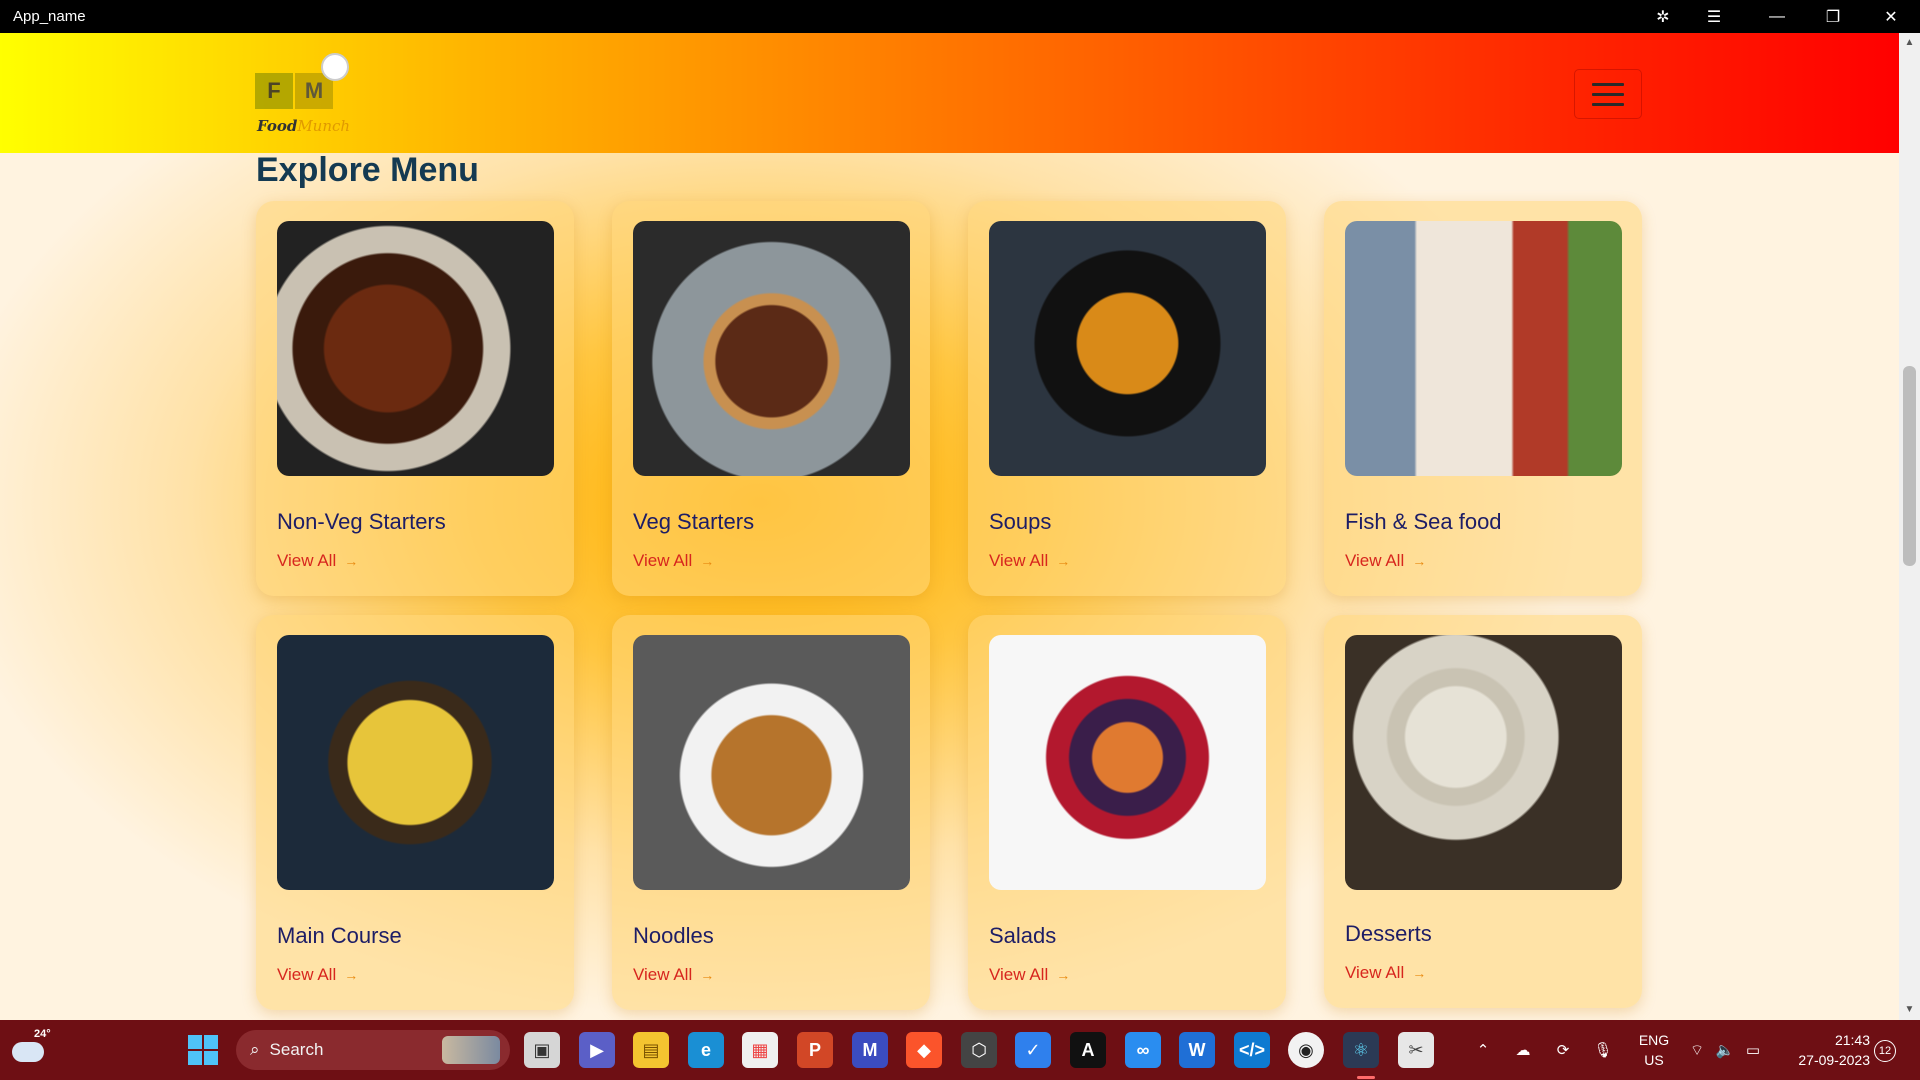  I want to click on close-button: ✕, so click(1891, 16).